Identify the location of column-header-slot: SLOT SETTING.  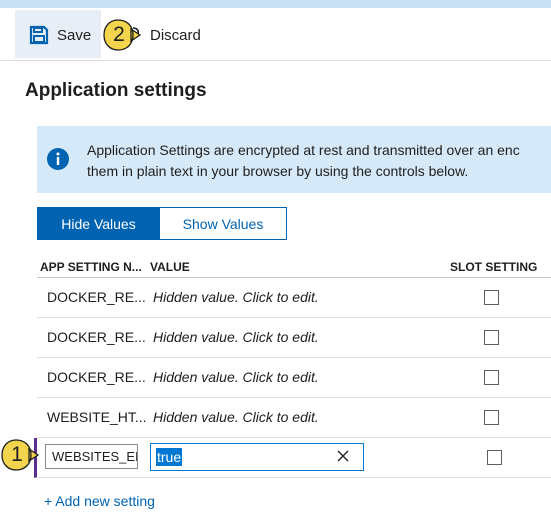
(494, 267).